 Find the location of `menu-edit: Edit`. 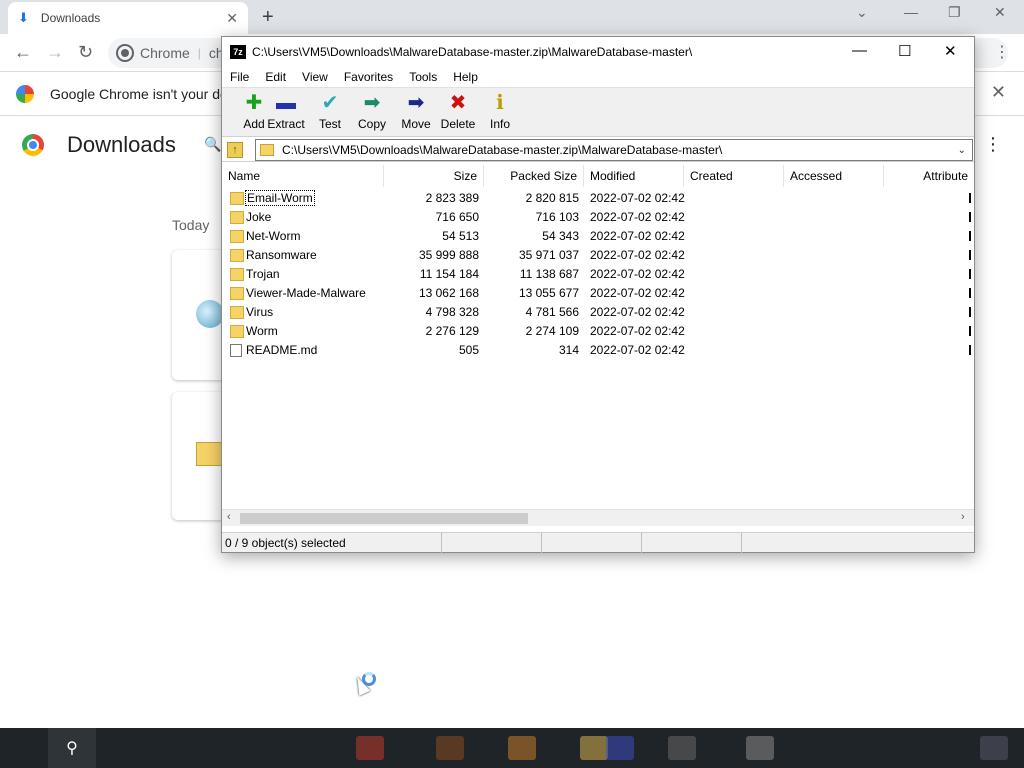

menu-edit: Edit is located at coordinates (275, 77).